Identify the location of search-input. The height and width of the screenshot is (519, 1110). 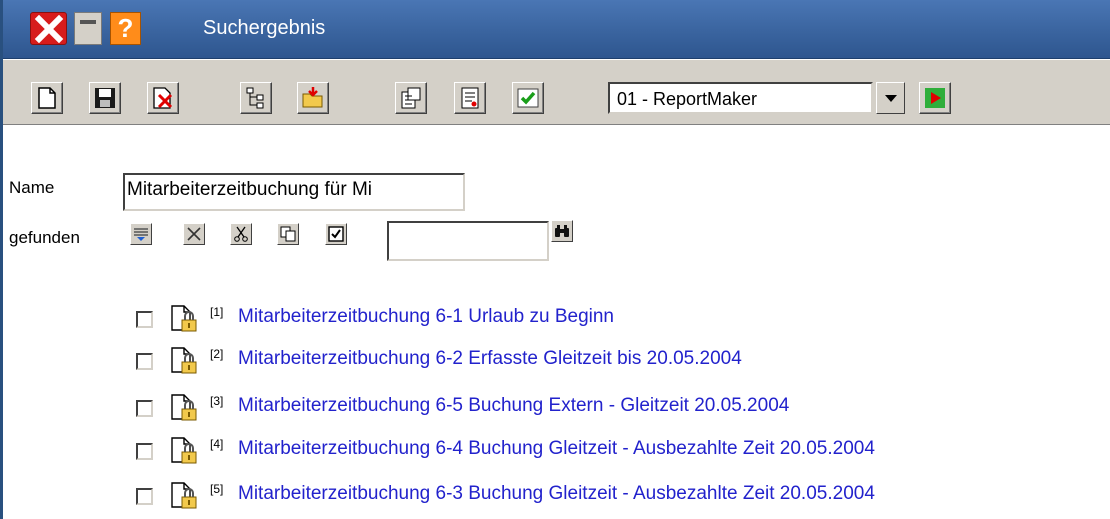
(468, 241).